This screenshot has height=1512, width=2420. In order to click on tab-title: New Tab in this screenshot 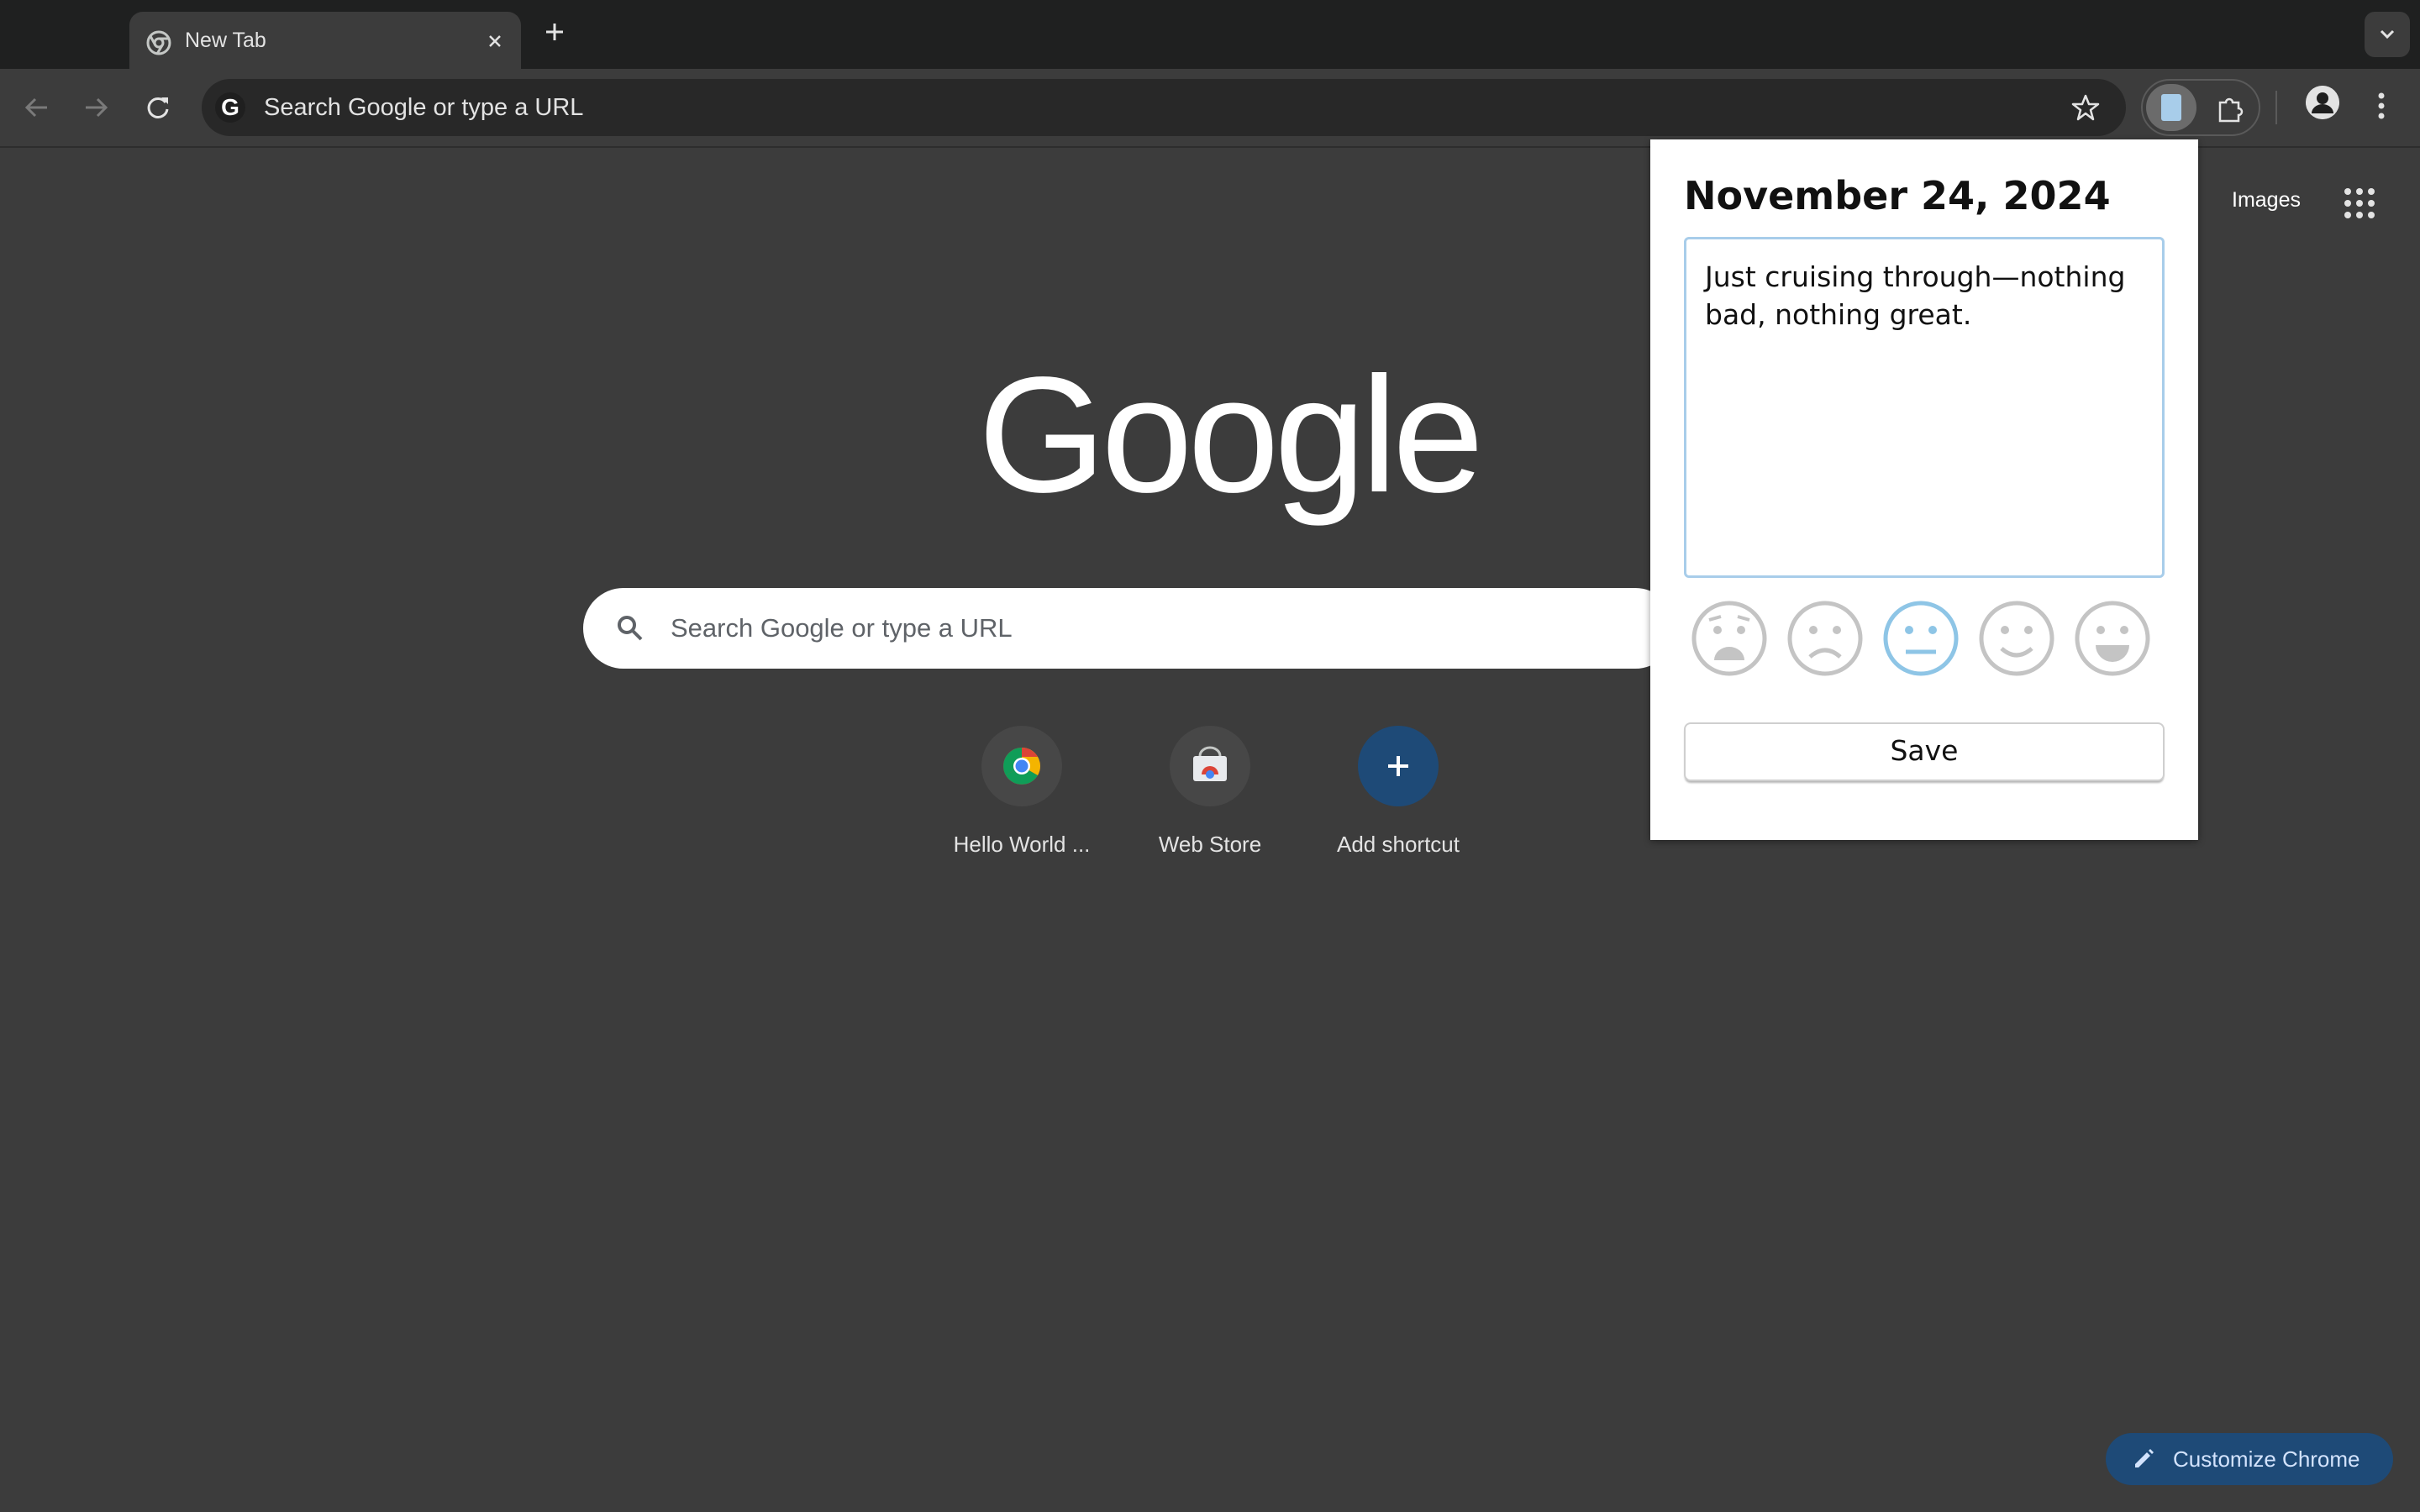, I will do `click(225, 40)`.